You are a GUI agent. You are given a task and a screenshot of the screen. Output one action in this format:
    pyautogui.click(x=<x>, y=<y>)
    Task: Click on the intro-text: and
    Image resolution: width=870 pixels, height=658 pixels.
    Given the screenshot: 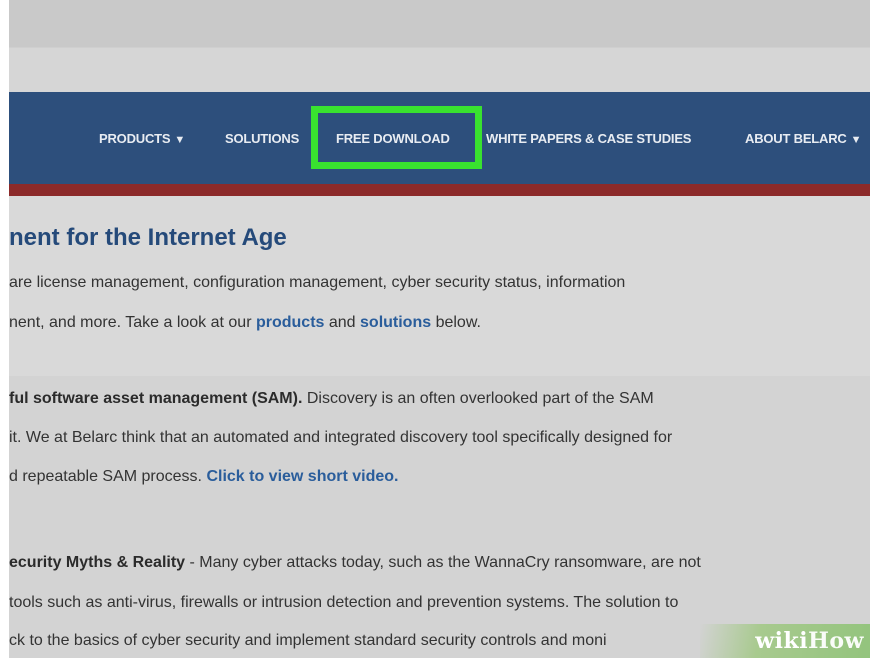 What is the action you would take?
    pyautogui.click(x=342, y=322)
    